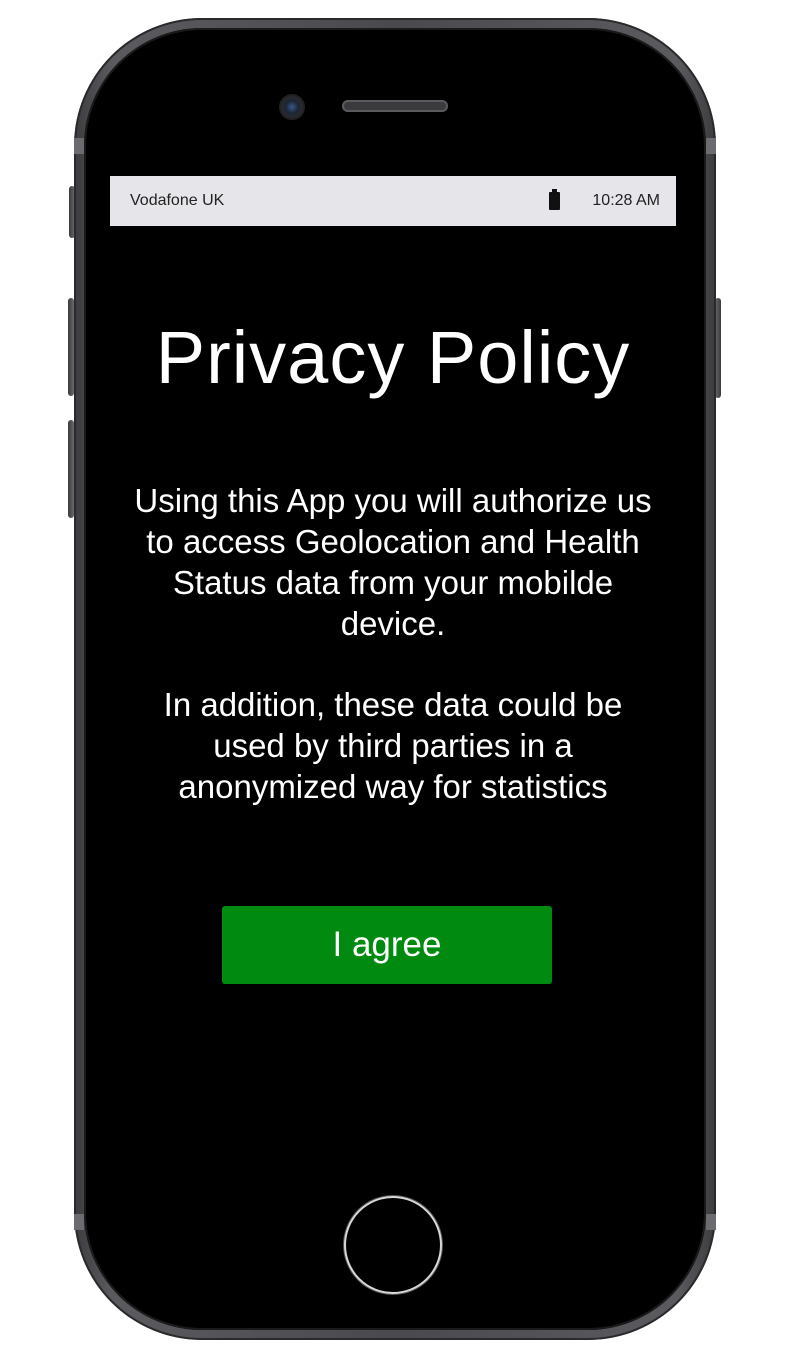  Describe the element at coordinates (177, 200) in the screenshot. I see `carrier-label: Vodafone UK` at that location.